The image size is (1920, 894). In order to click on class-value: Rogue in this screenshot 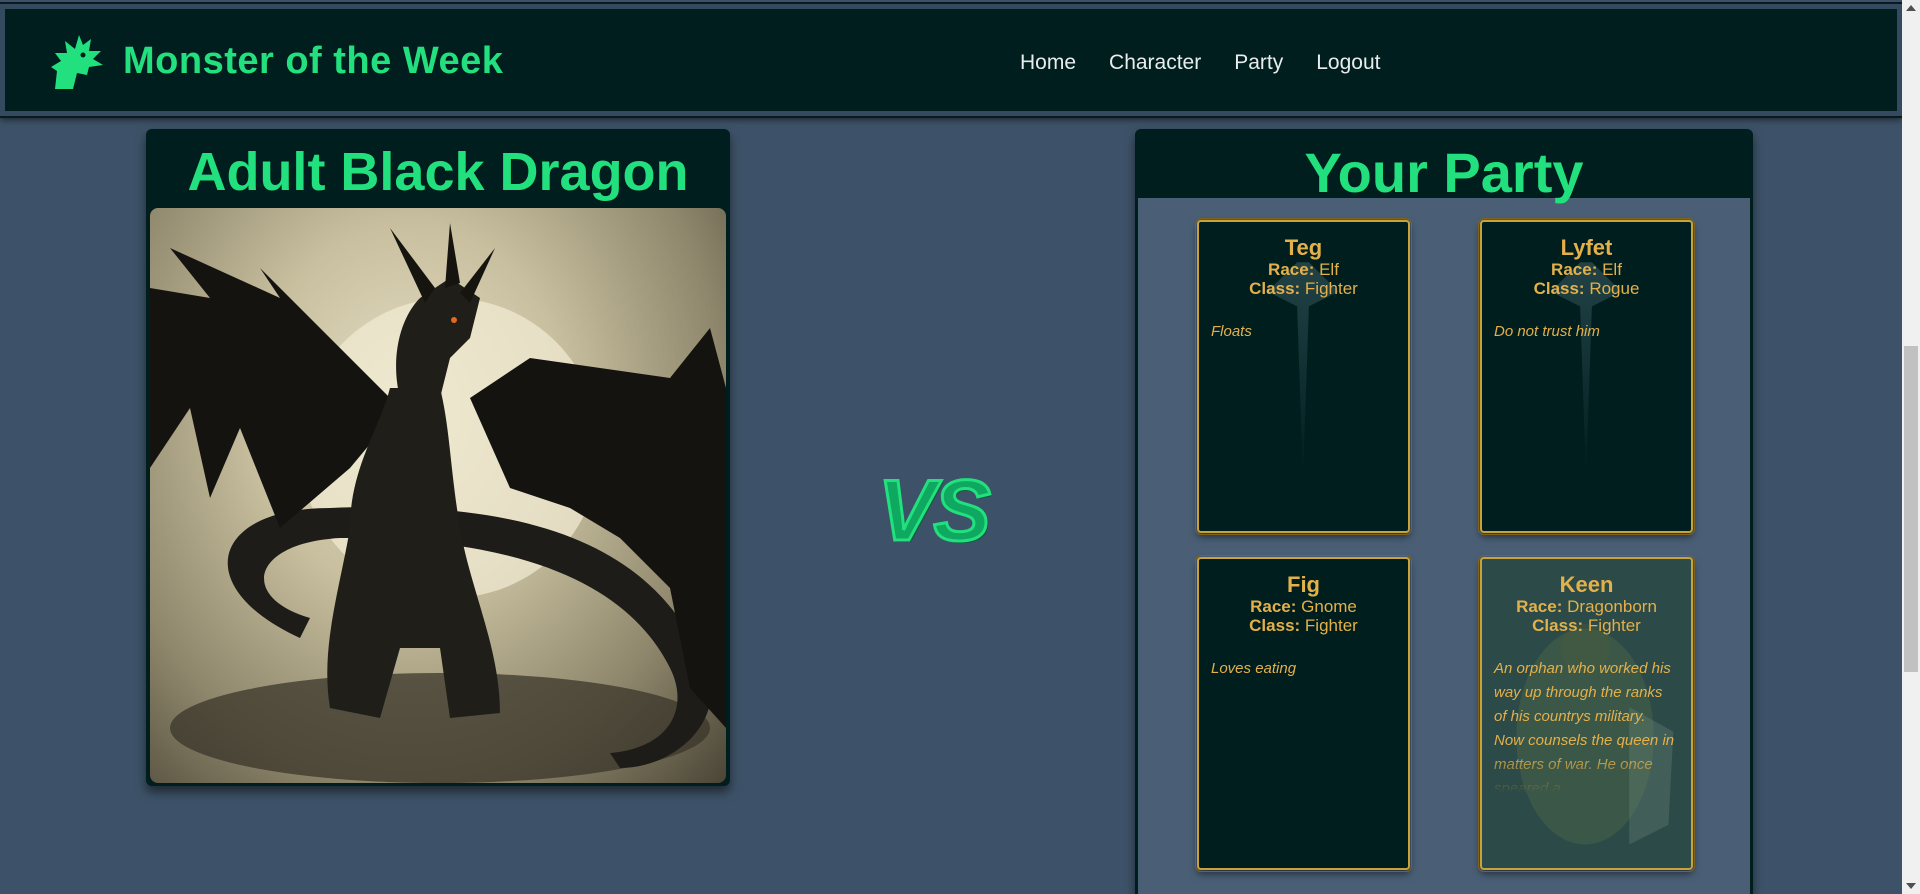, I will do `click(1614, 288)`.